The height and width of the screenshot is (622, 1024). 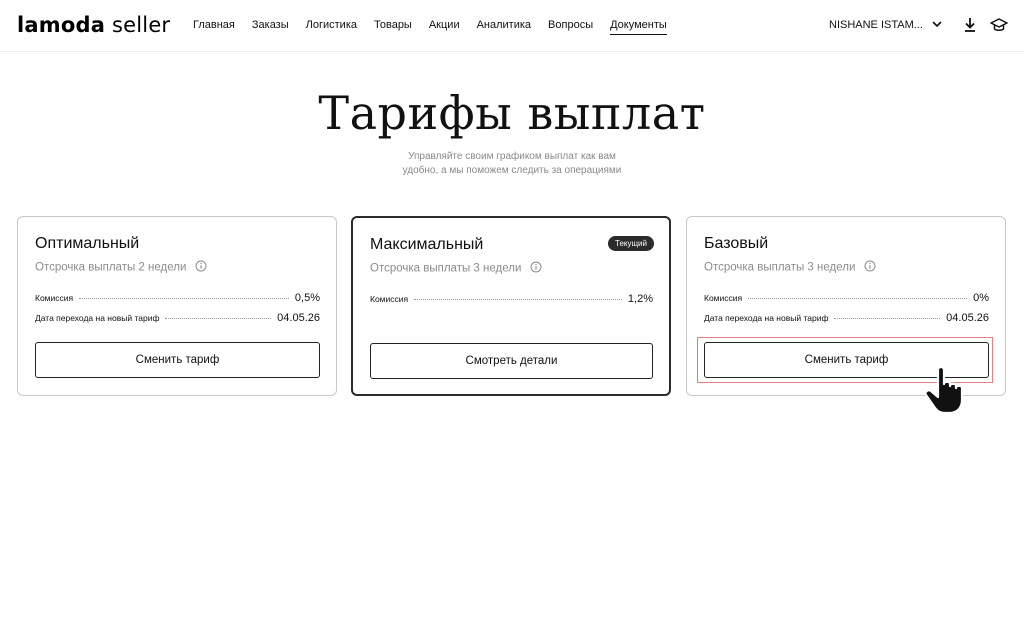 I want to click on logo-sub: seller, so click(x=141, y=25).